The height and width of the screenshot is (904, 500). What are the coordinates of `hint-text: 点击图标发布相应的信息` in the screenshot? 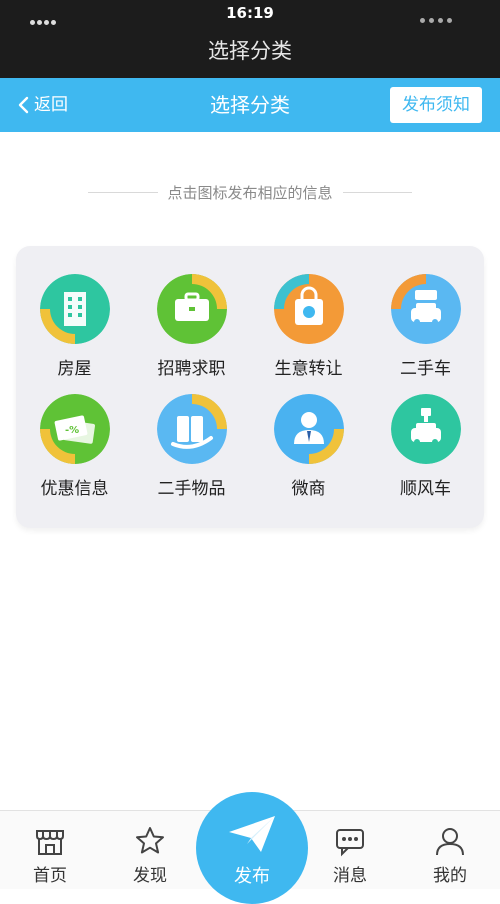 It's located at (250, 192).